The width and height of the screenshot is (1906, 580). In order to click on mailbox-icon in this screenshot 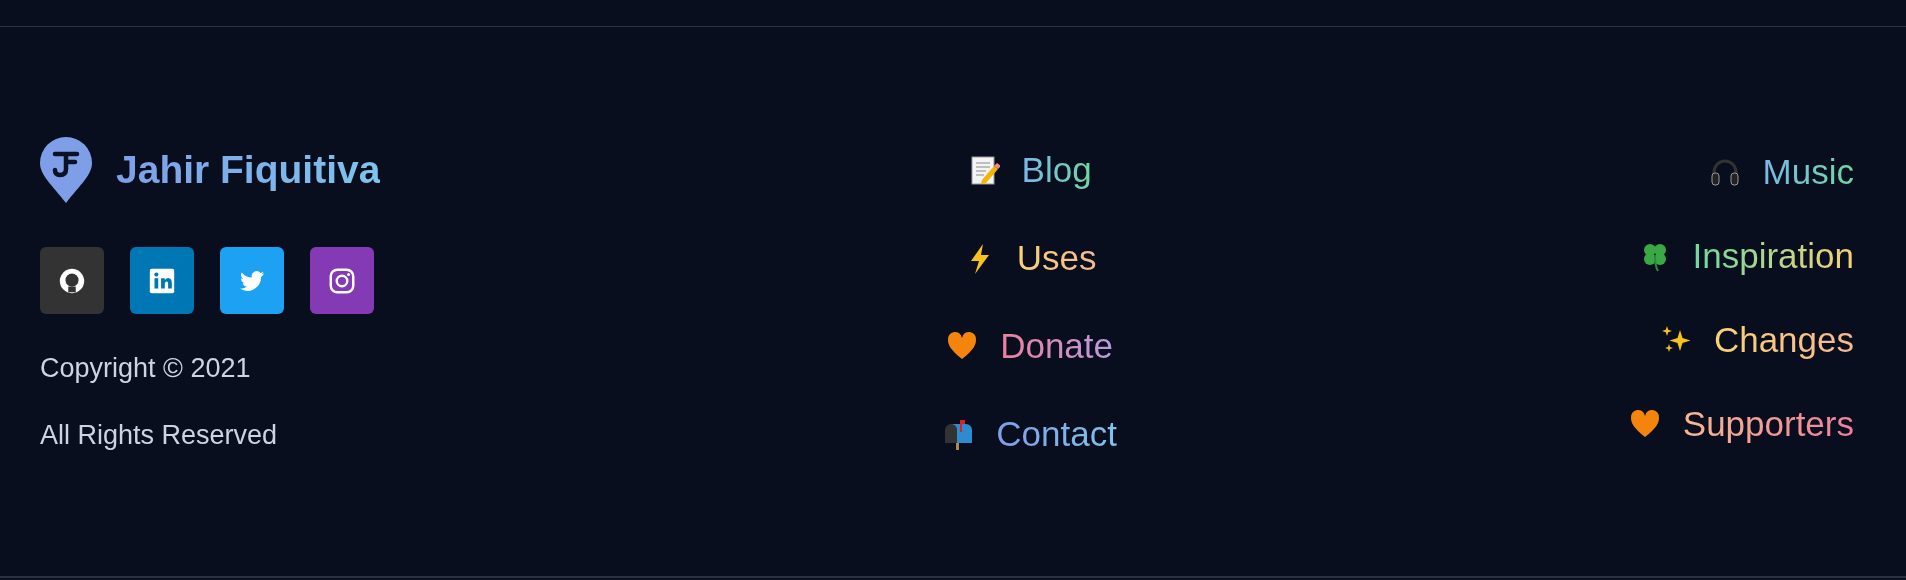, I will do `click(958, 434)`.